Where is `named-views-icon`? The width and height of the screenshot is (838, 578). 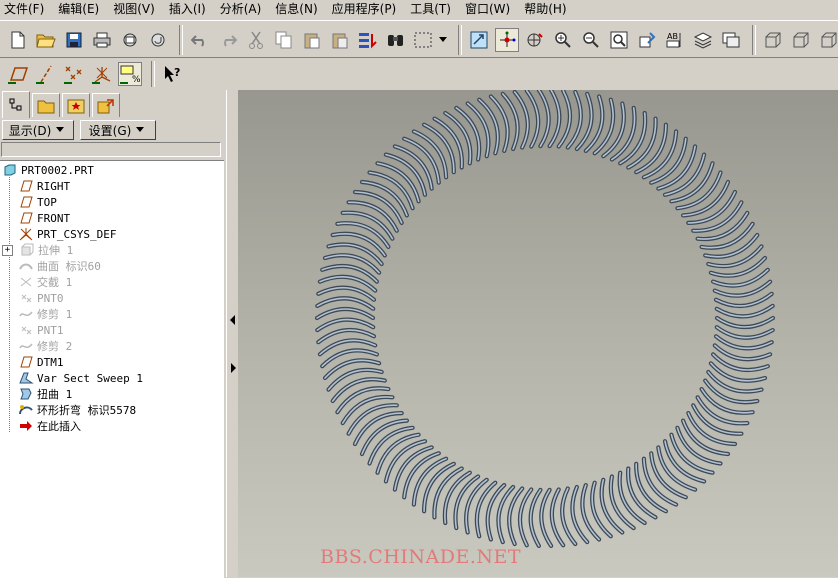
named-views-icon is located at coordinates (731, 40).